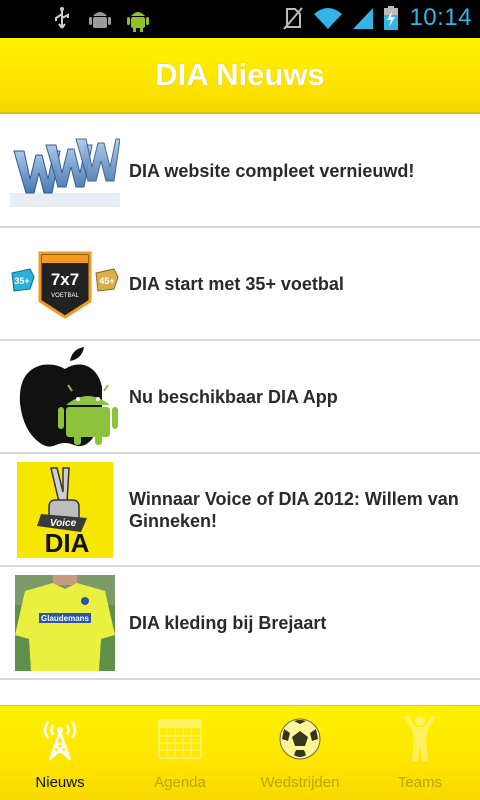 Image resolution: width=480 pixels, height=800 pixels. I want to click on bottom-tab-bar: Nieuws Agenda Wedstrijden Teams, so click(240, 752).